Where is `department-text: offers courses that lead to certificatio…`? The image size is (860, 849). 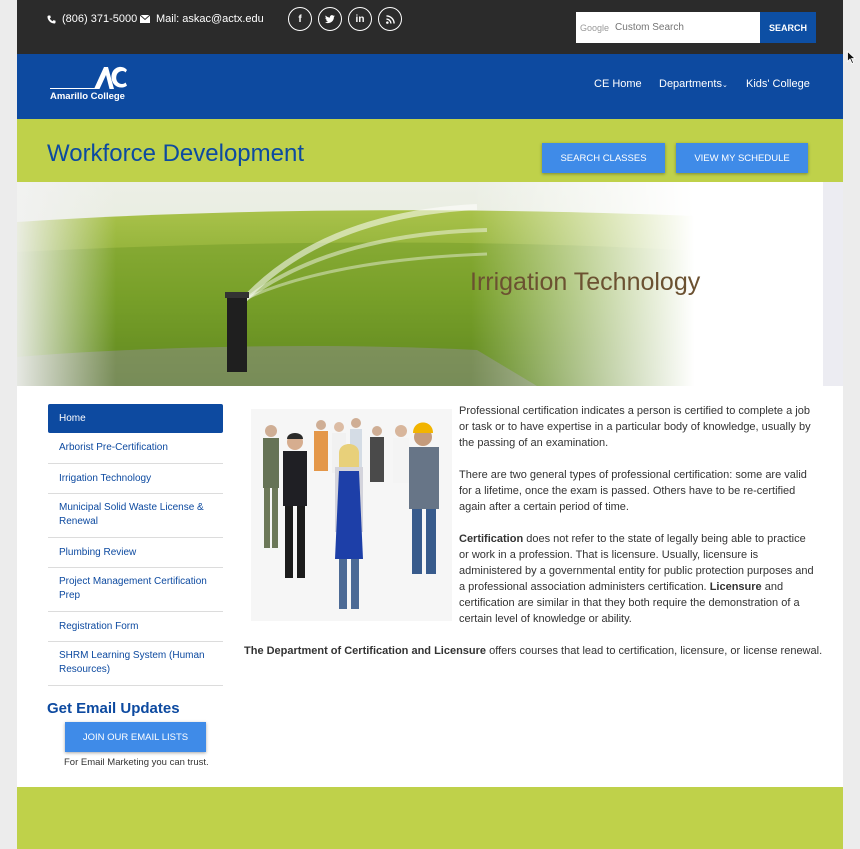 department-text: offers courses that lead to certificatio… is located at coordinates (654, 651).